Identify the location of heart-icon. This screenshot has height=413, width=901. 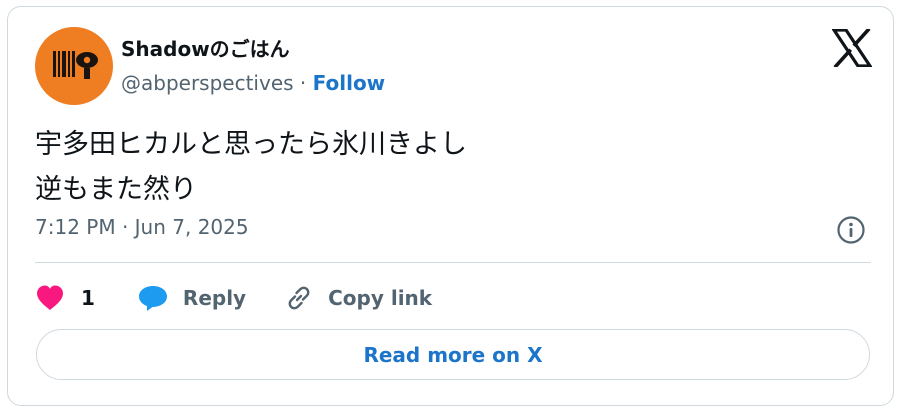
(50, 297).